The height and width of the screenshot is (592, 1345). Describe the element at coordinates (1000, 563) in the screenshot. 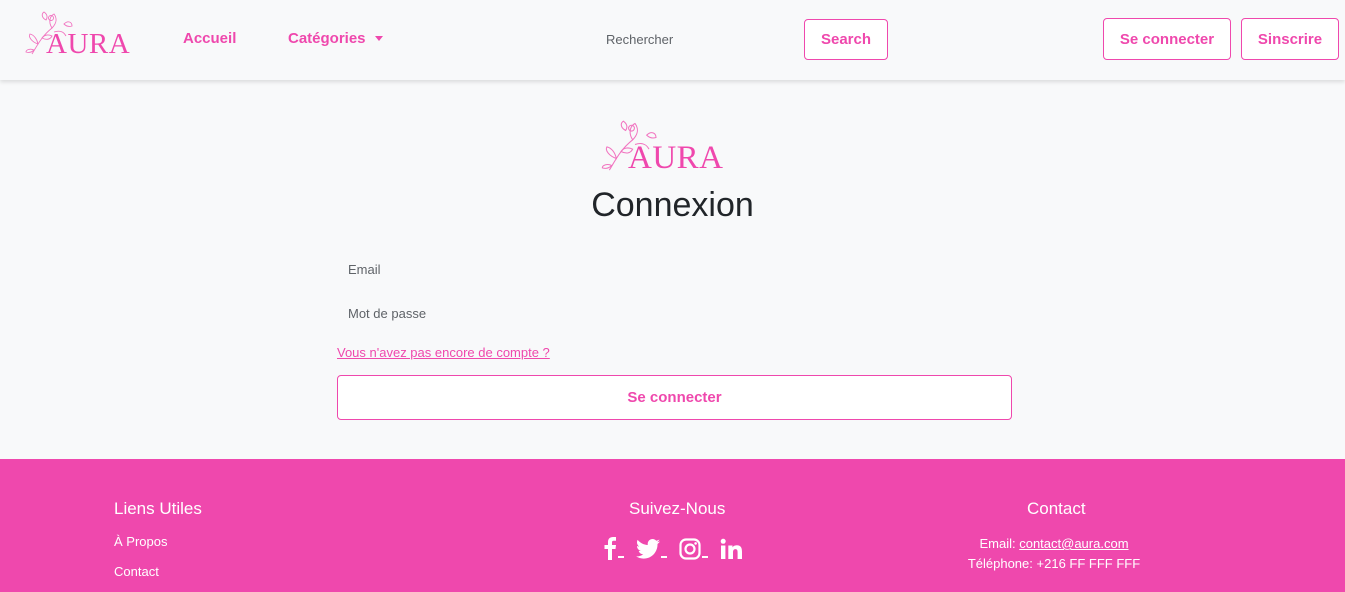

I see `contact-phone-label: Téléphone:` at that location.